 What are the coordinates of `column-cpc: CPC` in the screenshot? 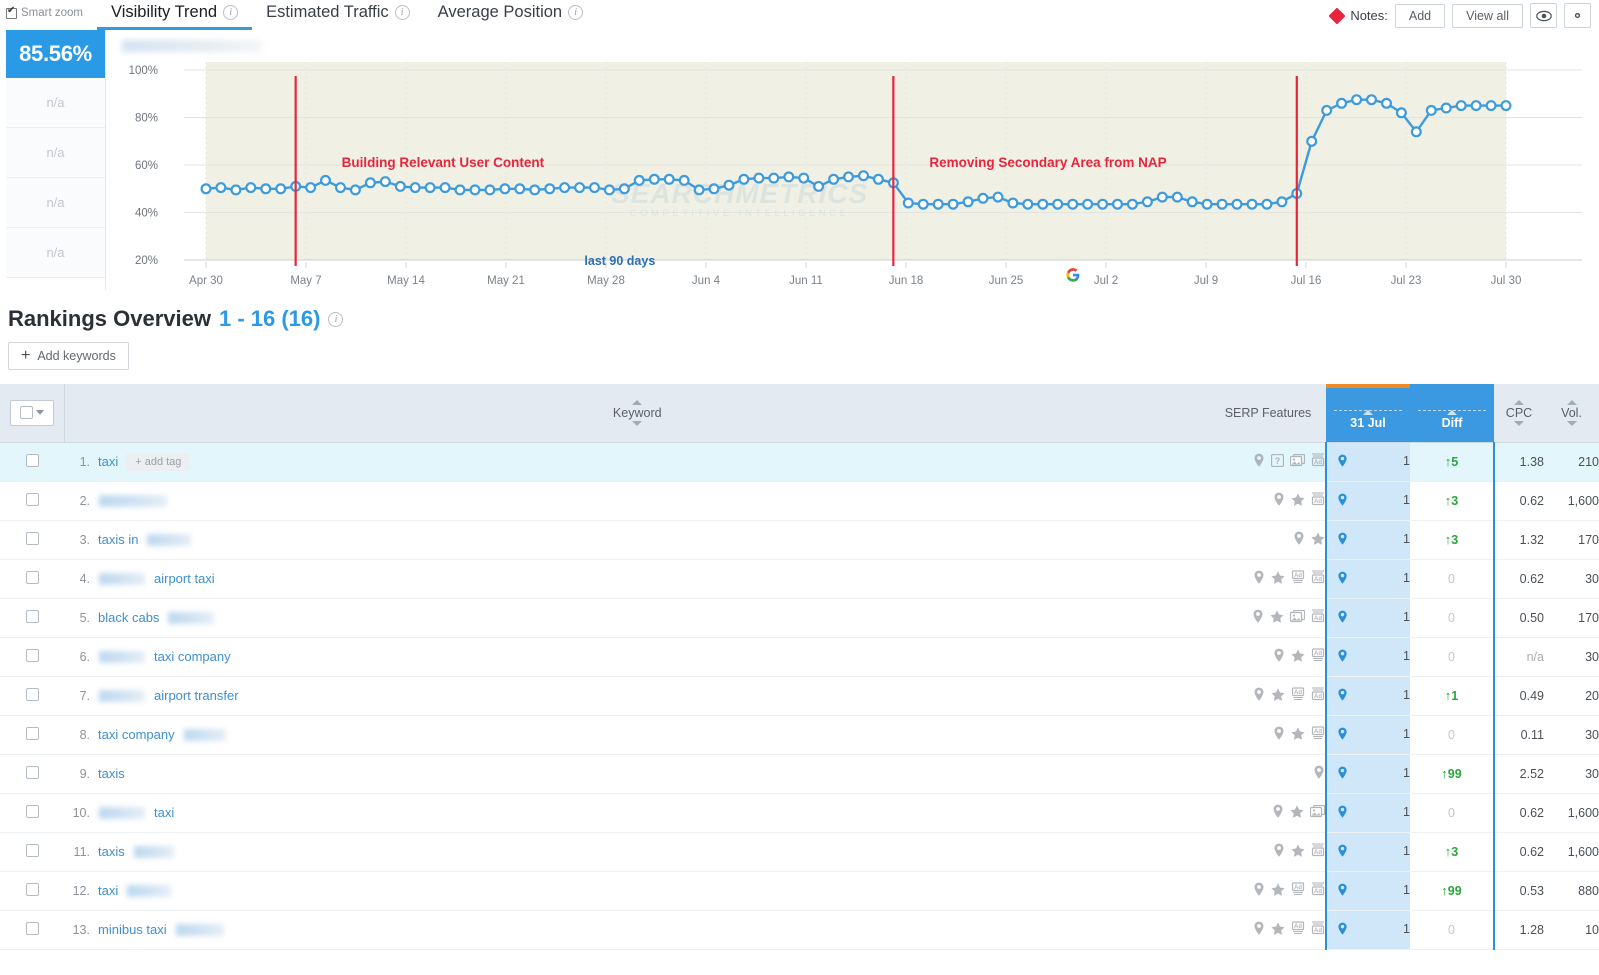 It's located at (1519, 413).